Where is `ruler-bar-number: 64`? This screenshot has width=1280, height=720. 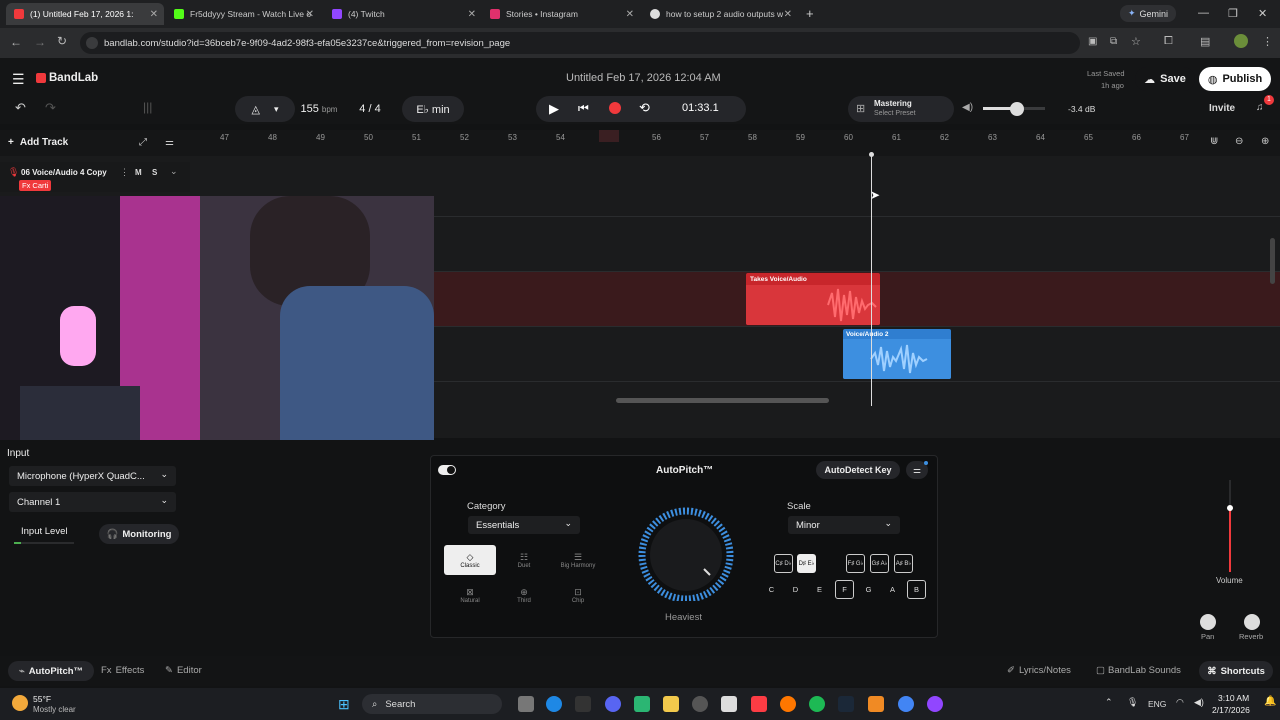
ruler-bar-number: 64 is located at coordinates (1040, 137).